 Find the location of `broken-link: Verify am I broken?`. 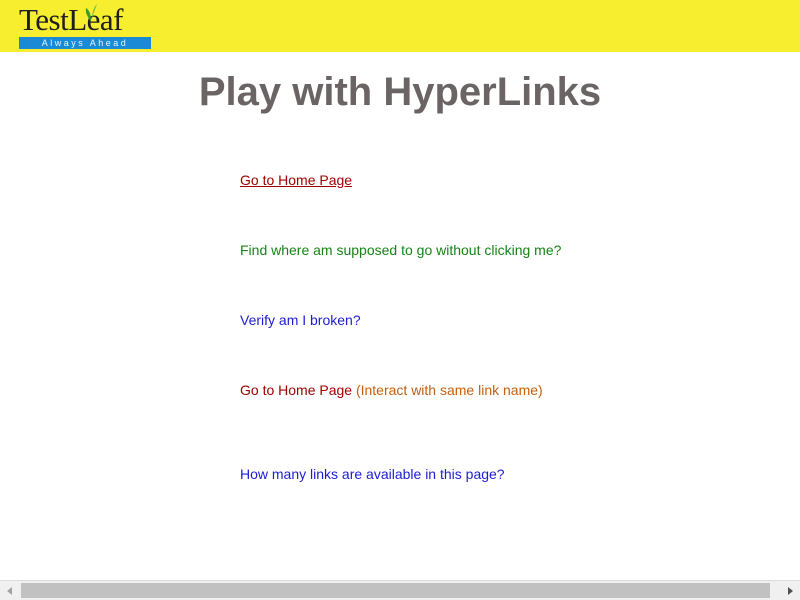

broken-link: Verify am I broken? is located at coordinates (300, 320).